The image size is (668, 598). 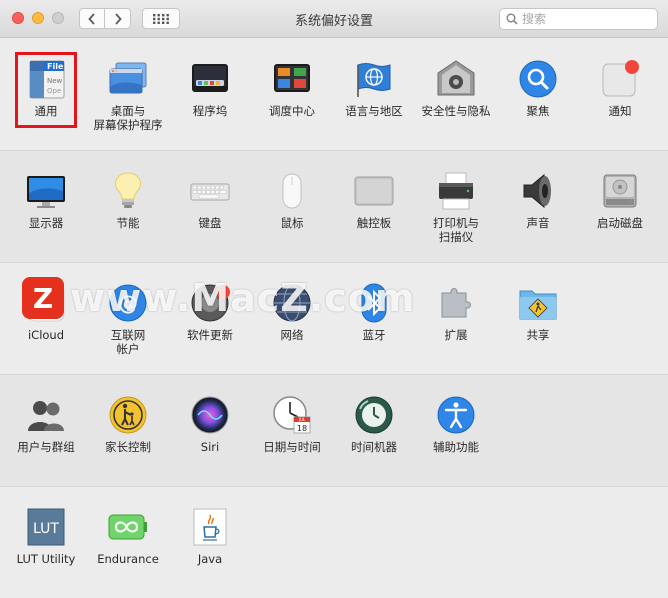 What do you see at coordinates (292, 111) in the screenshot?
I see `pane-label: 调度中心` at bounding box center [292, 111].